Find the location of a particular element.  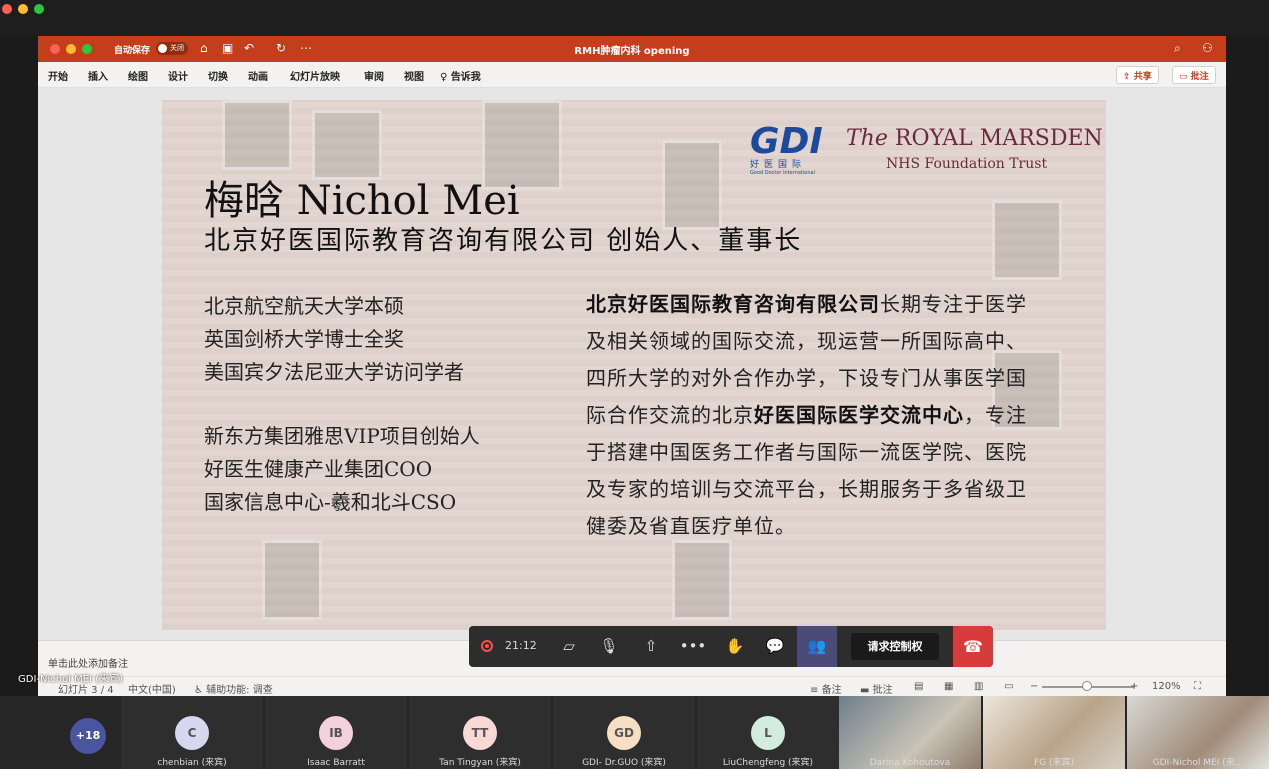

participant-tile: GD GDI- Dr.GUO (来宾) is located at coordinates (624, 732).